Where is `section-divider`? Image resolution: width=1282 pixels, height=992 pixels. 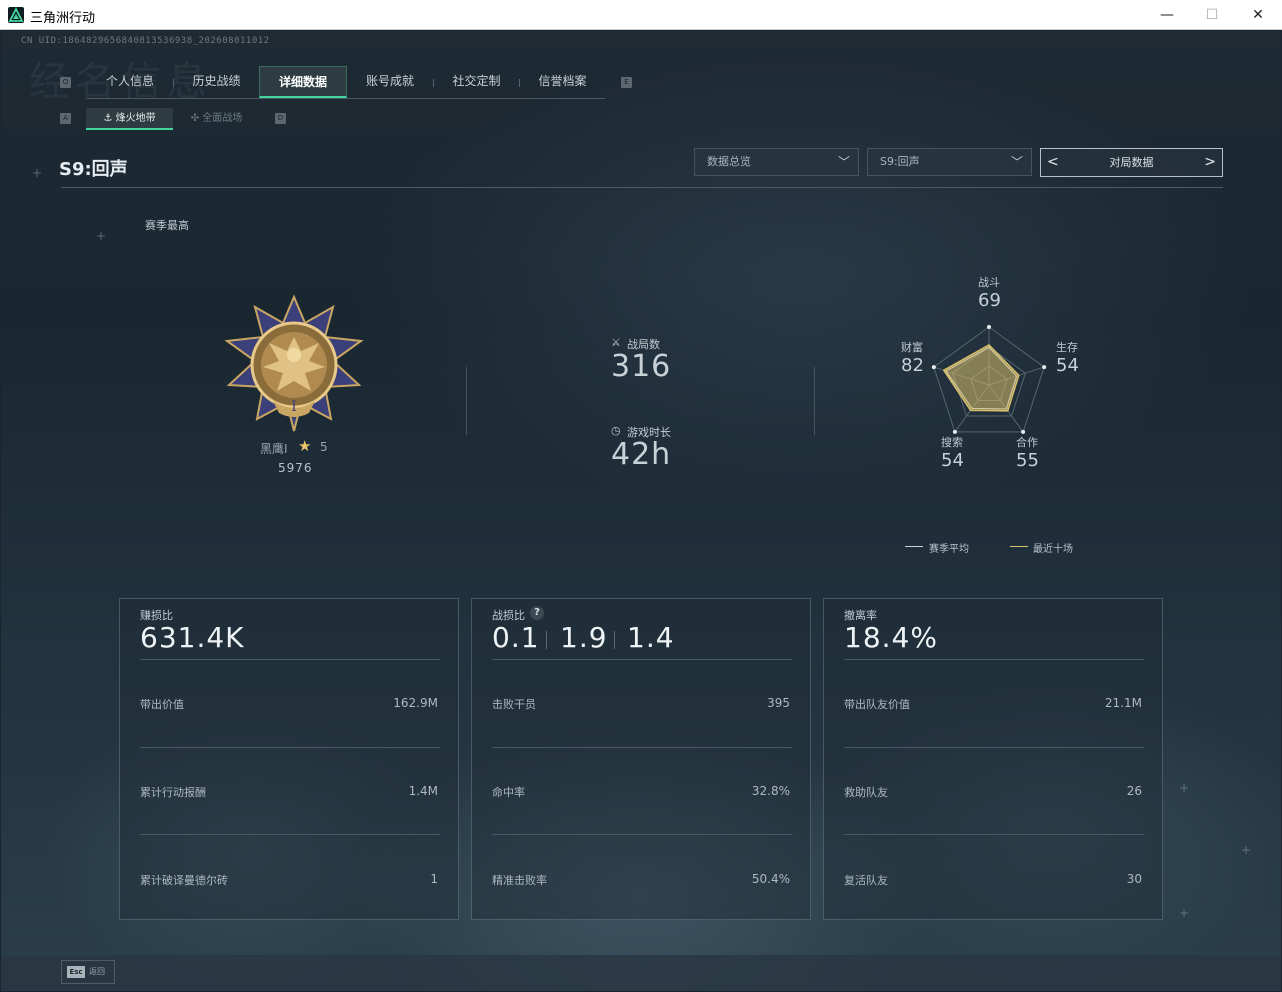
section-divider is located at coordinates (466, 401).